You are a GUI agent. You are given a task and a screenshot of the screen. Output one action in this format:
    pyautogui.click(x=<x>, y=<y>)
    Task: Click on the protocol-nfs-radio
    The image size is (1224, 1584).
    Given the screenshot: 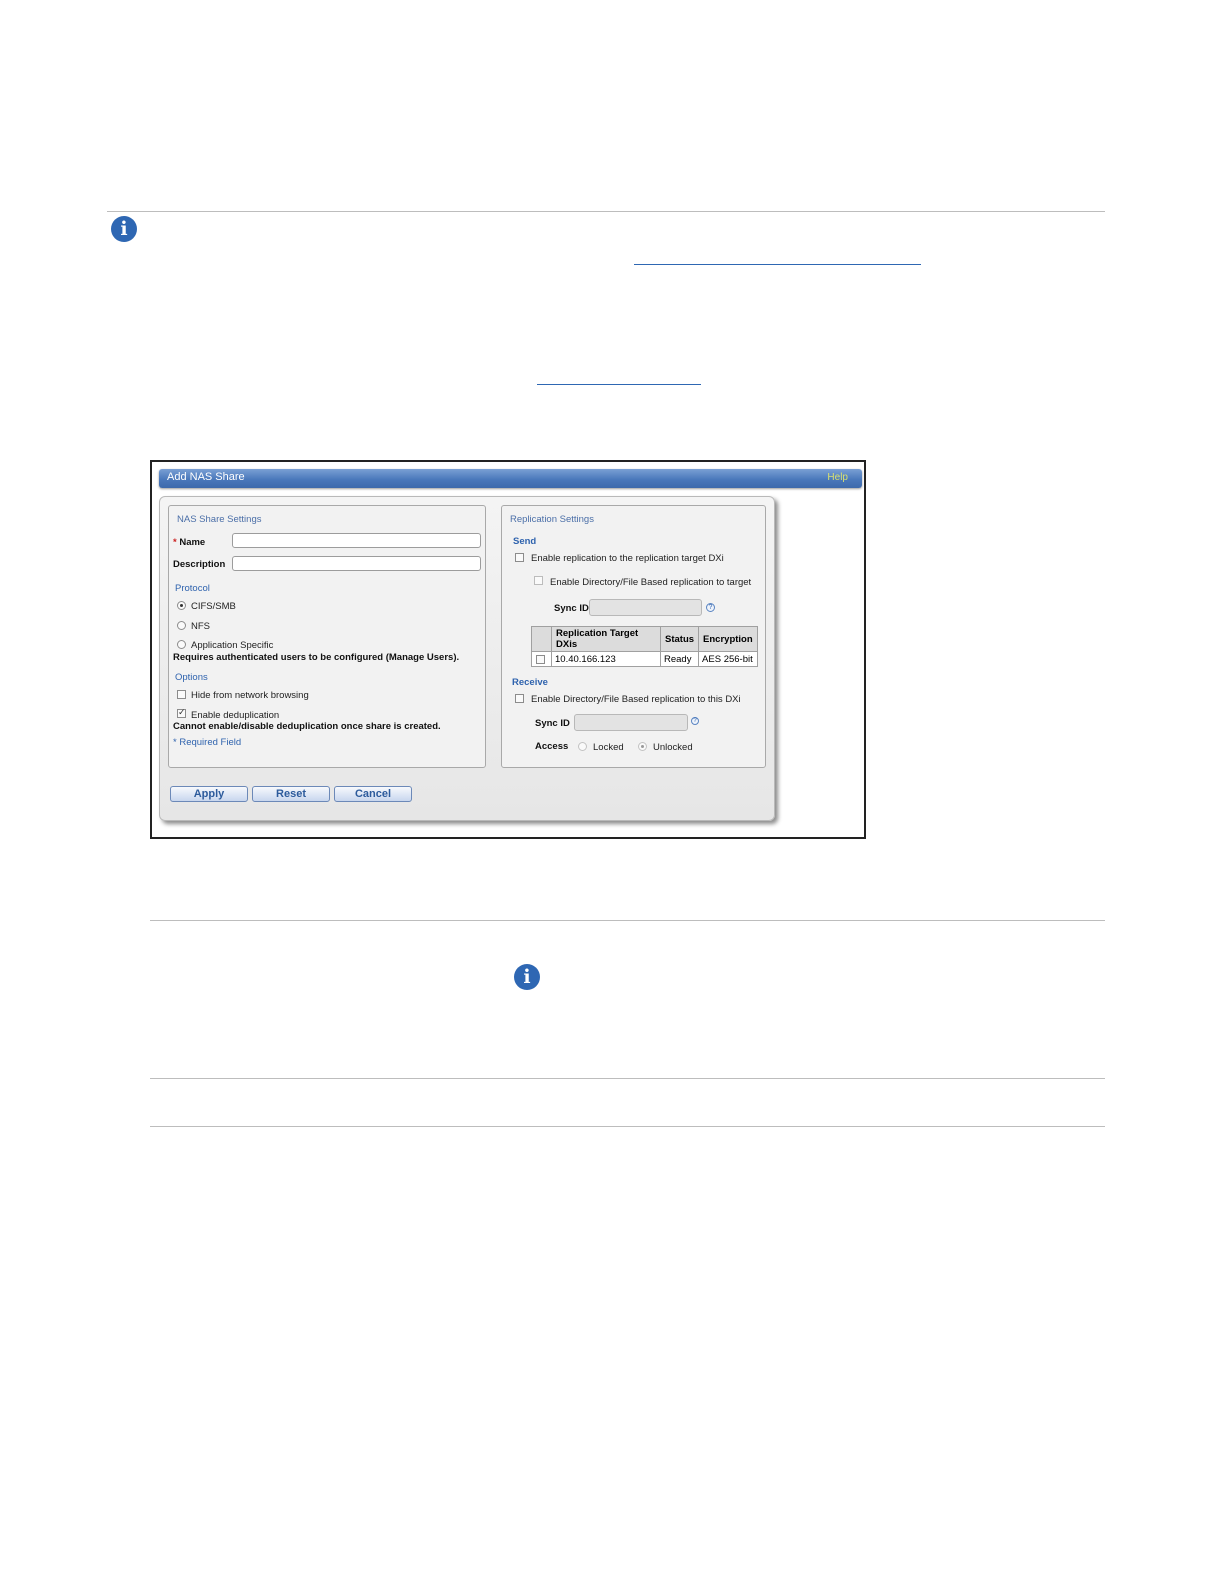 What is the action you would take?
    pyautogui.click(x=181, y=625)
    